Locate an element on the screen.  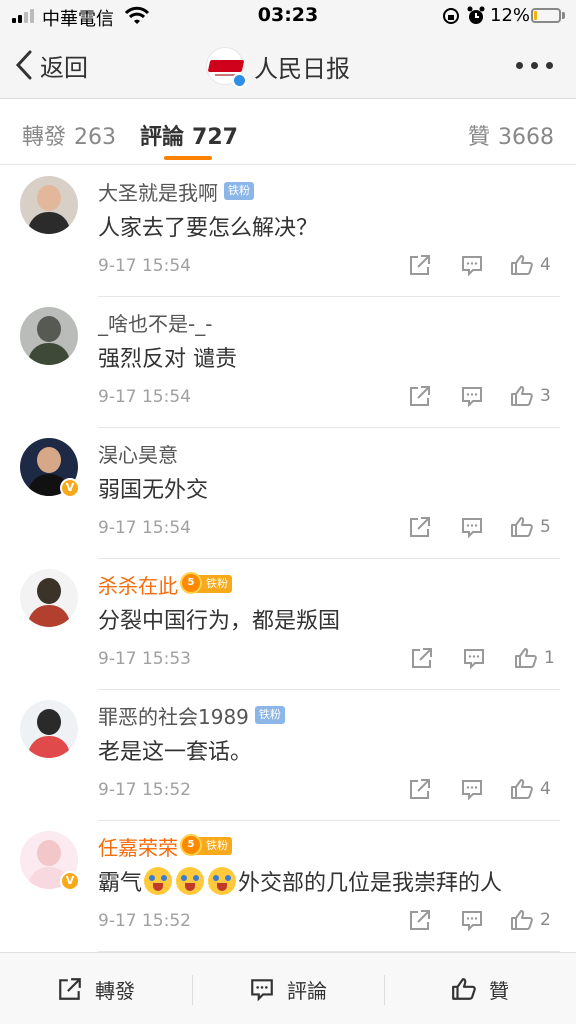
tab-repost-label: 轉發 is located at coordinates (44, 137).